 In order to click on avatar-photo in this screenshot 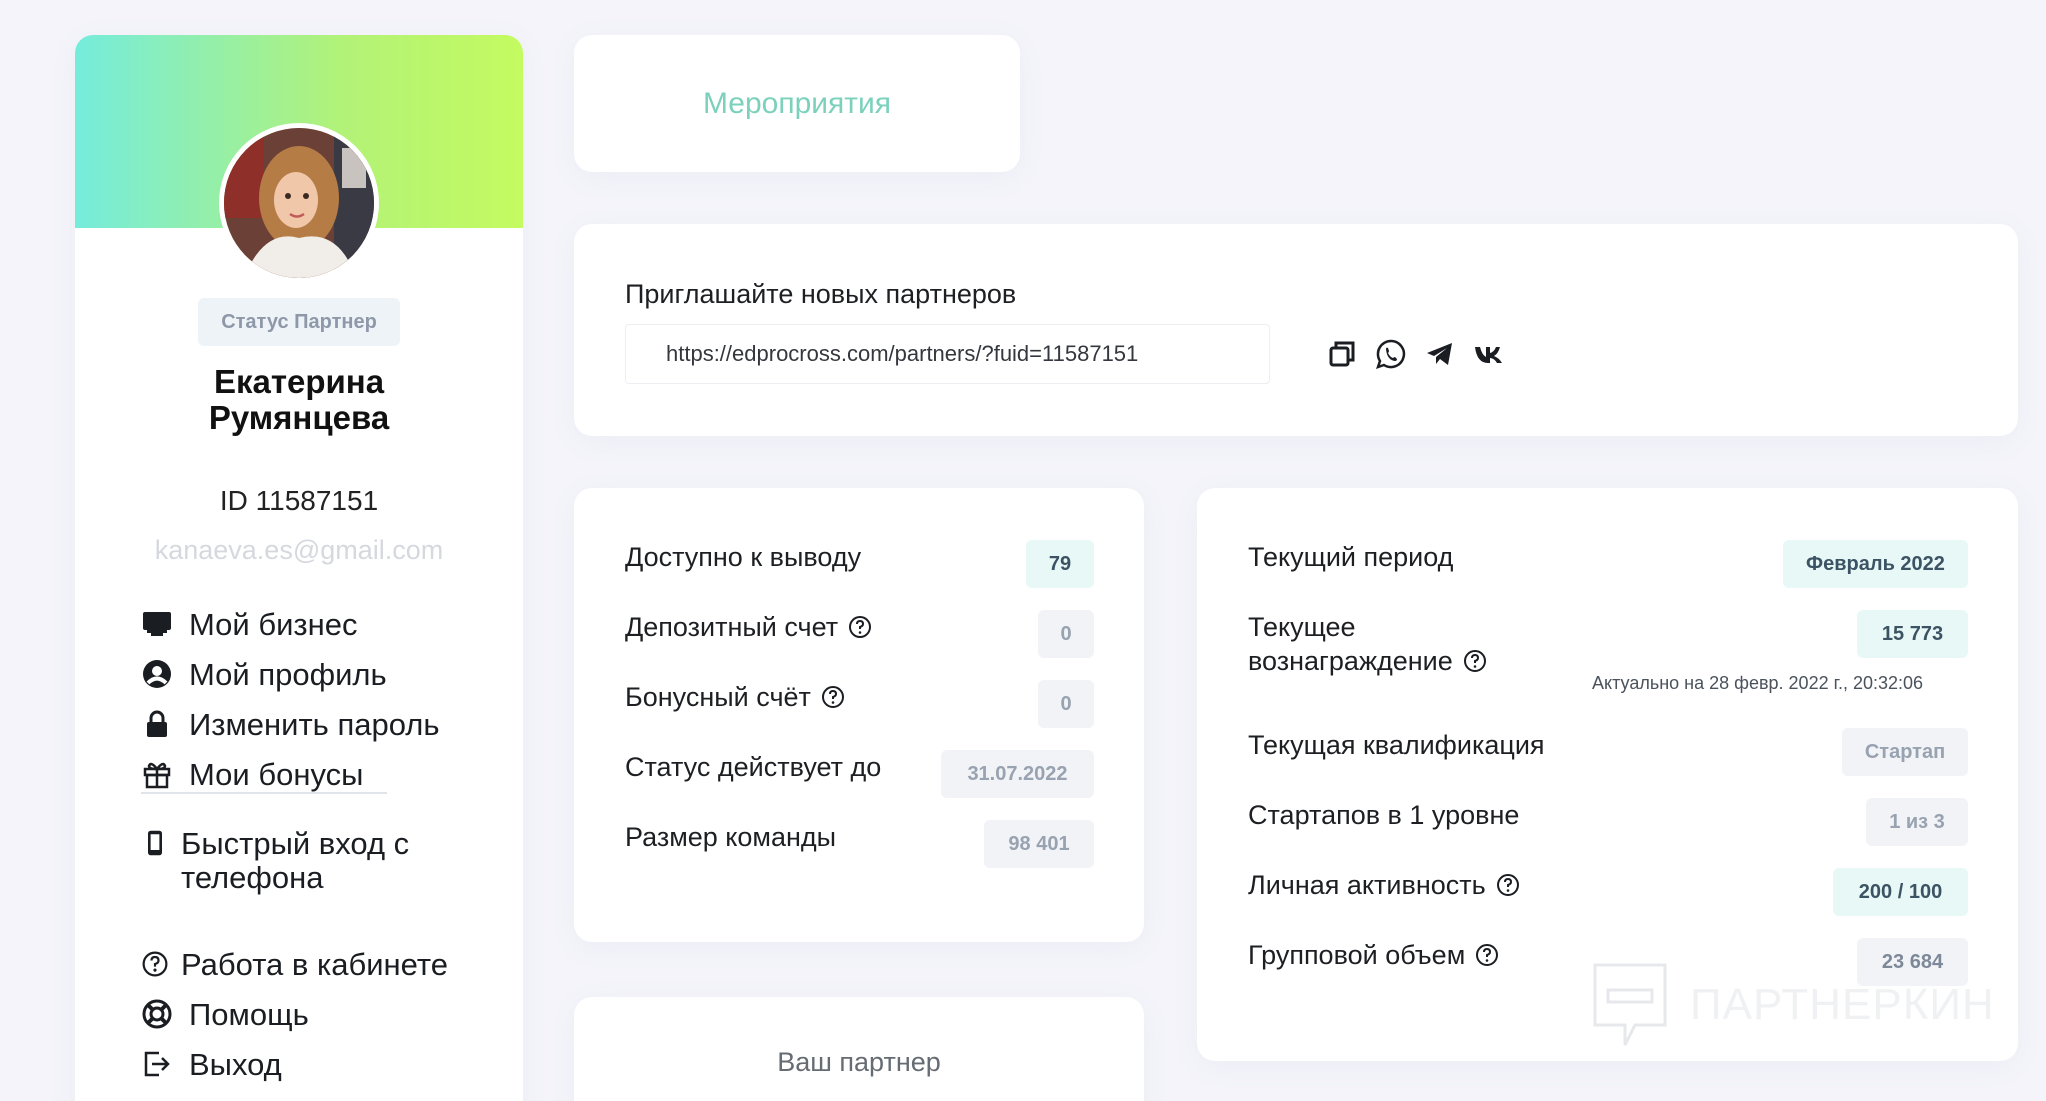, I will do `click(299, 203)`.